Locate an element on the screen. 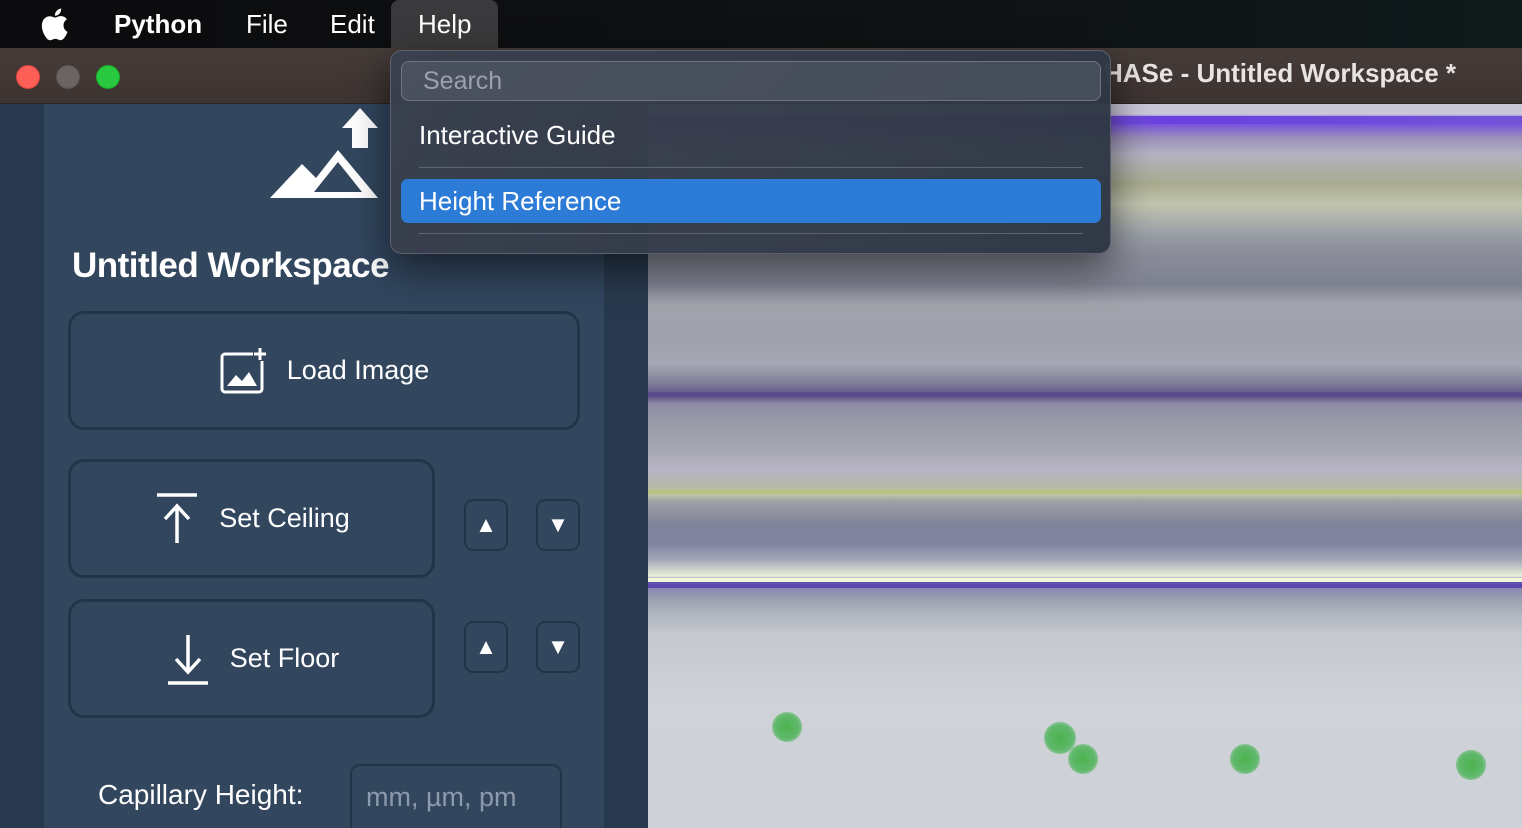 This screenshot has height=828, width=1522. load-image-button: Load Image is located at coordinates (324, 370).